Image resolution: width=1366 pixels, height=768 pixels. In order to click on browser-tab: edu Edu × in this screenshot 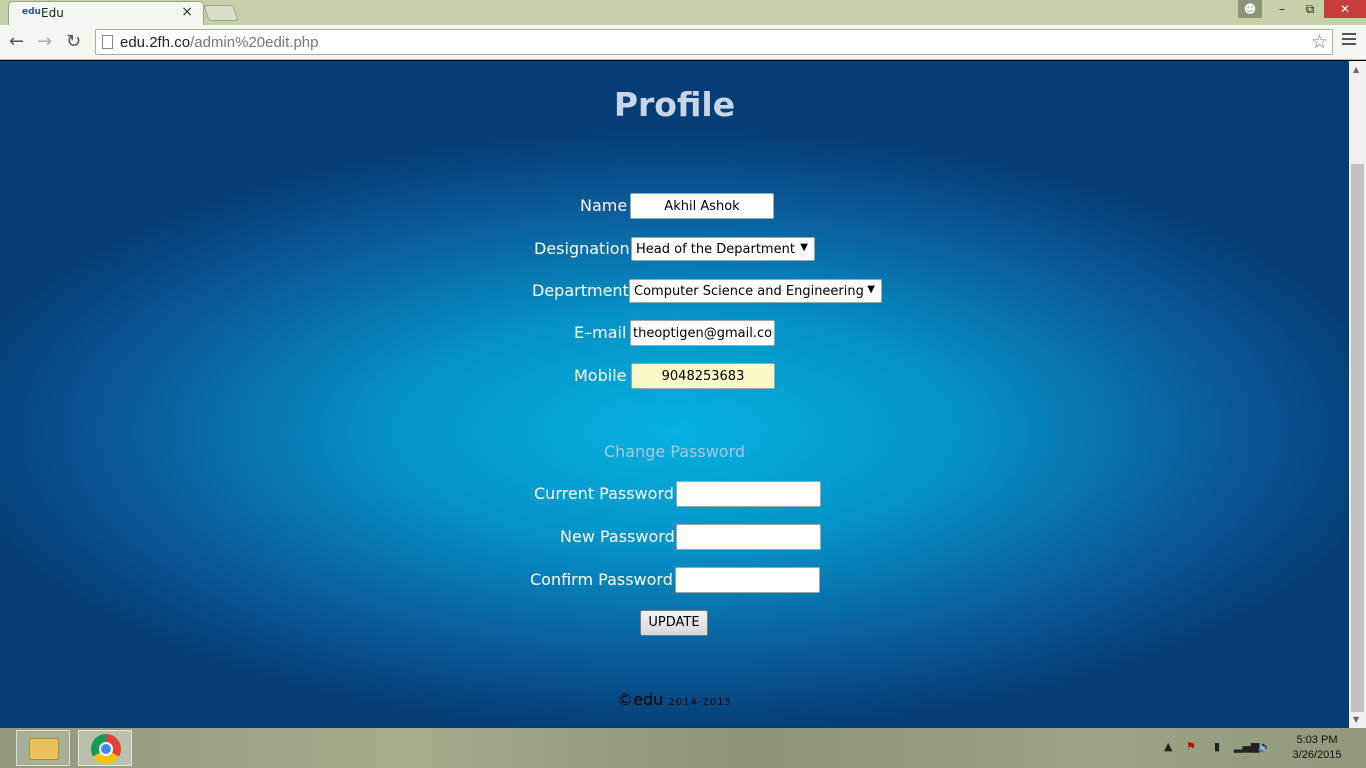, I will do `click(106, 13)`.